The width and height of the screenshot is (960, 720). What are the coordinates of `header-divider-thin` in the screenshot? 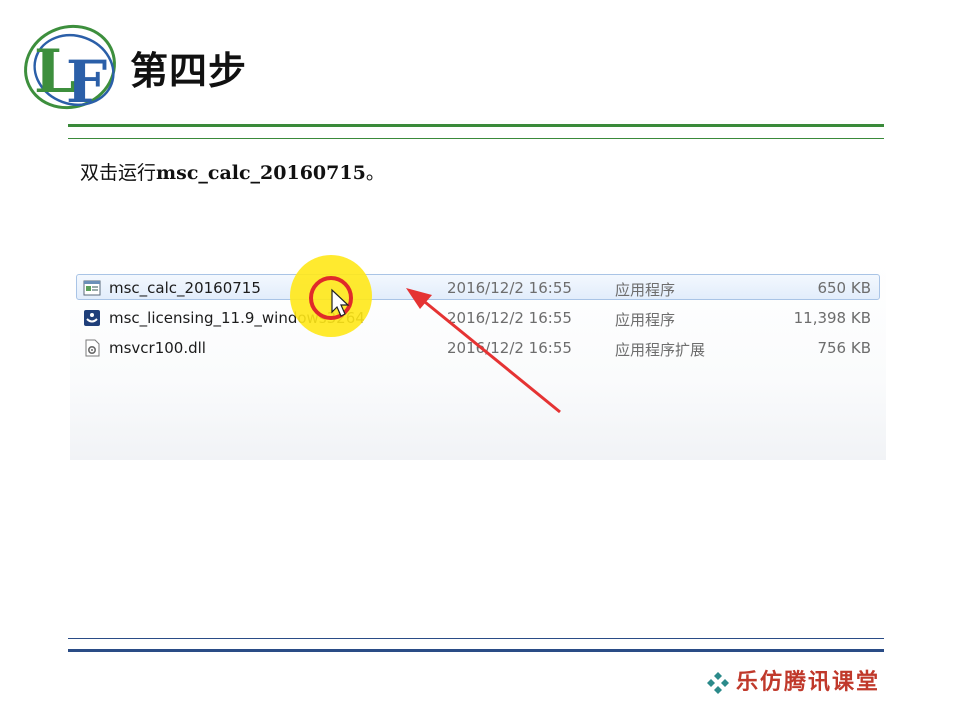 It's located at (476, 138).